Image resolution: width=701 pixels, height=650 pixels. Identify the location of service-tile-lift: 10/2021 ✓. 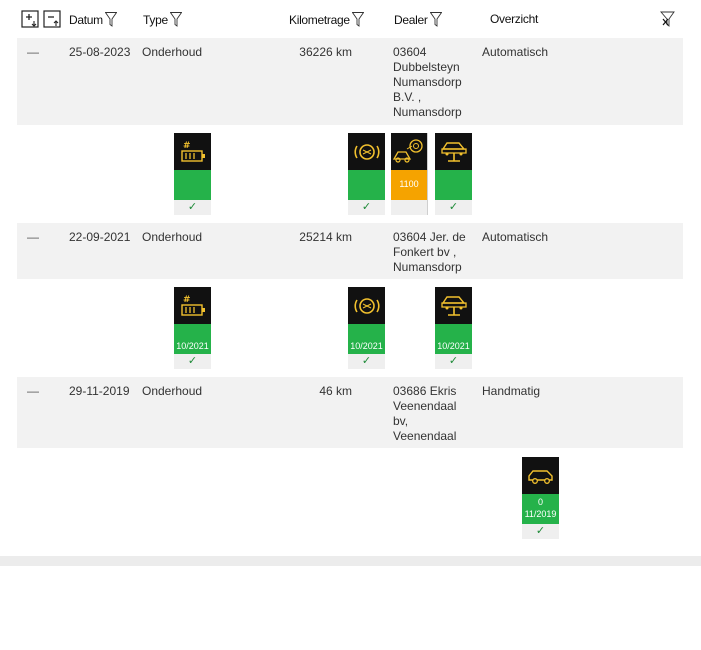
(453, 328).